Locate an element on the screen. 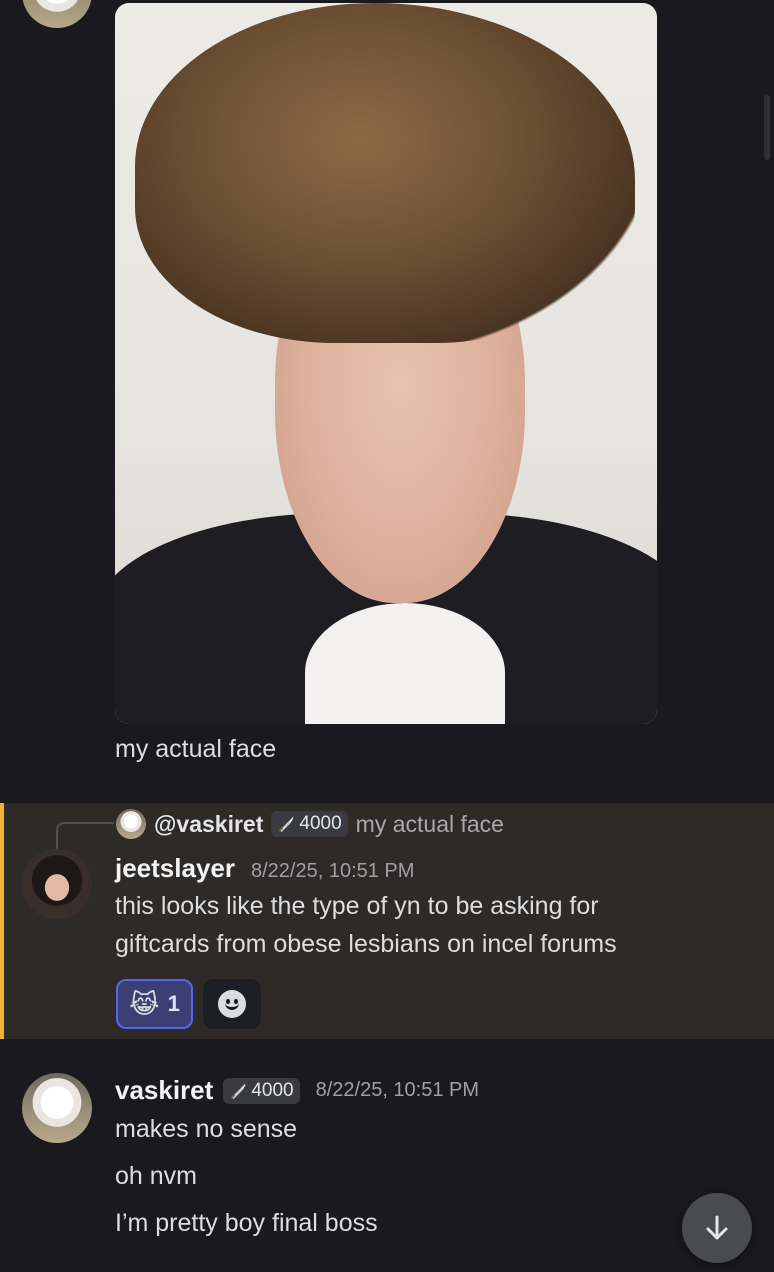 Image resolution: width=774 pixels, height=1272 pixels. reply-connector is located at coordinates (85, 836).